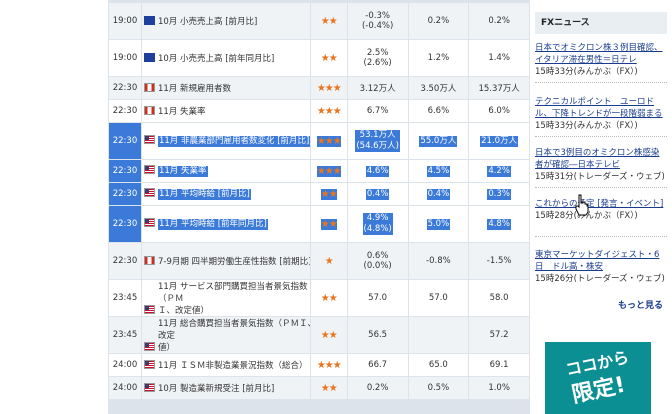 Image resolution: width=672 pixels, height=414 pixels. Describe the element at coordinates (499, 335) in the screenshot. I see `actual-cell: 57.2` at that location.